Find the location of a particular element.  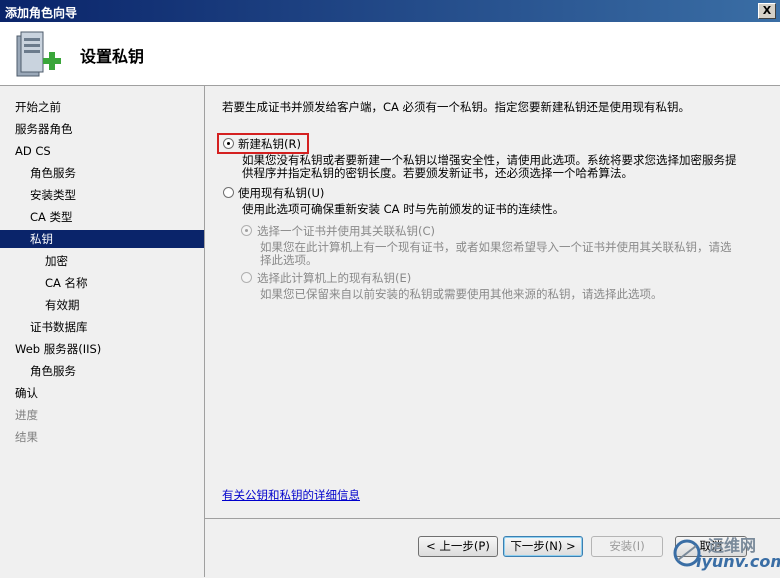

new-private-key-desc-line2: 供程序并指定私钥的密钥长度。若要颁发新证书，还必须选择一个哈希算法。 is located at coordinates (437, 173).